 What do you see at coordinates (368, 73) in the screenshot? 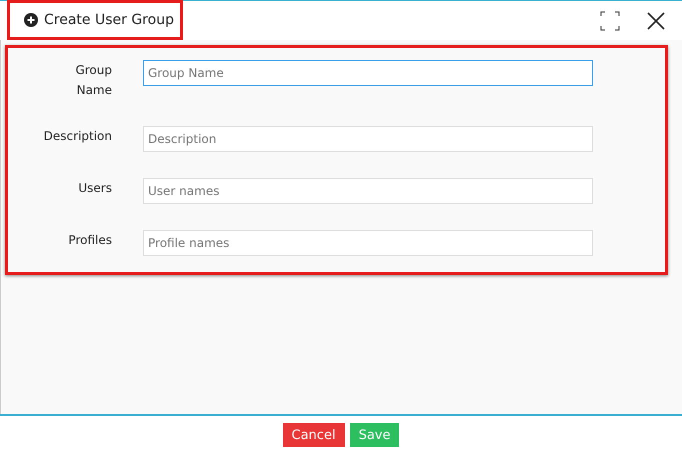
I see `input-field: Group Name` at bounding box center [368, 73].